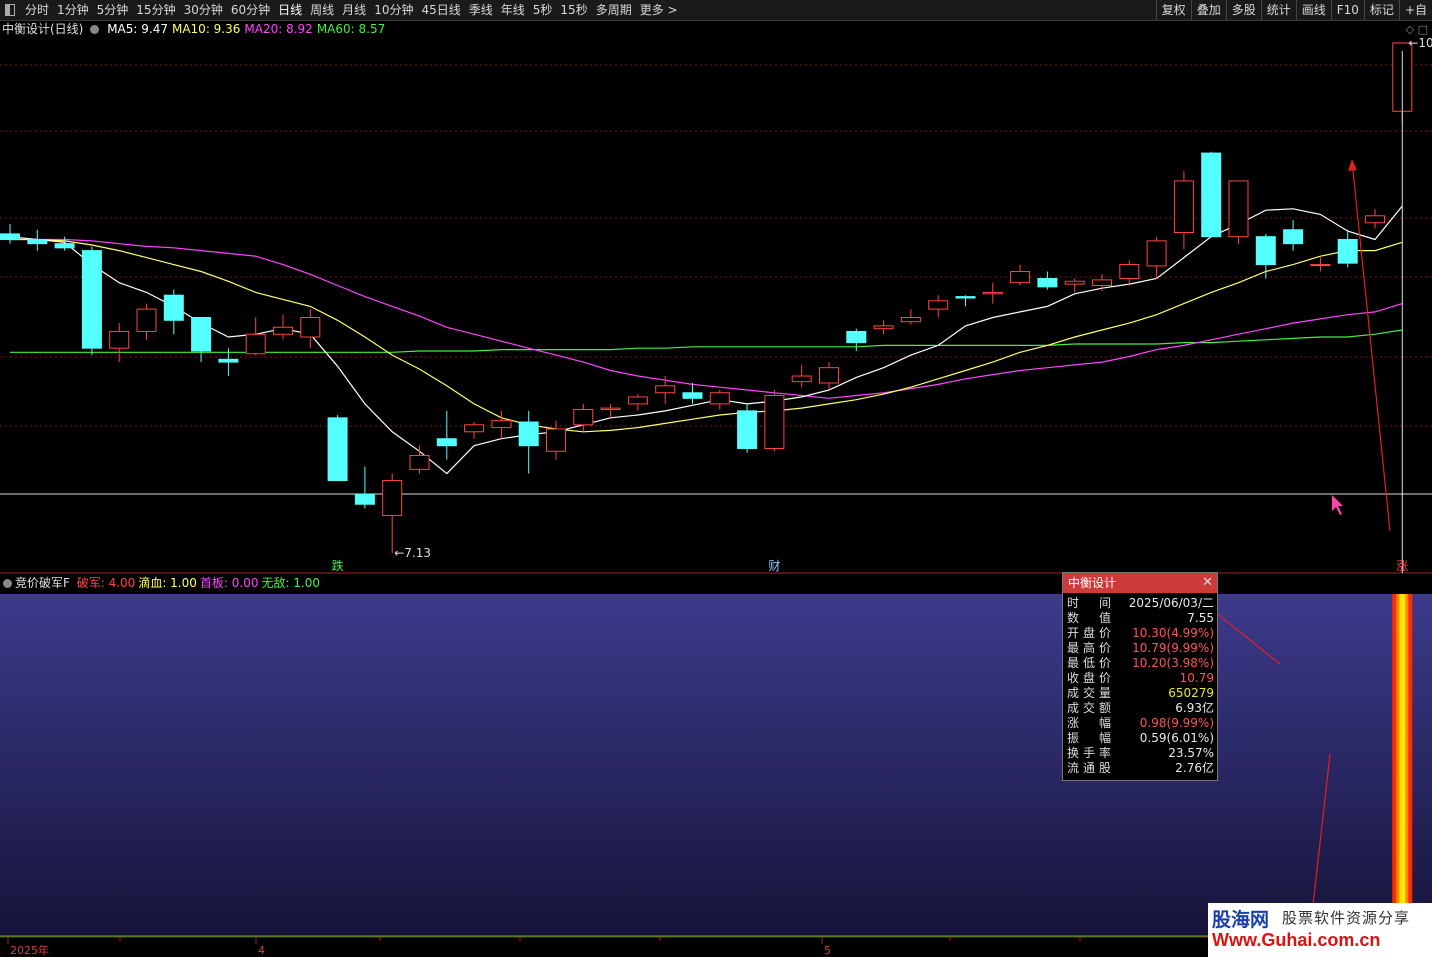  I want to click on indicator-value-3: 无敌: 1.00, so click(291, 583).